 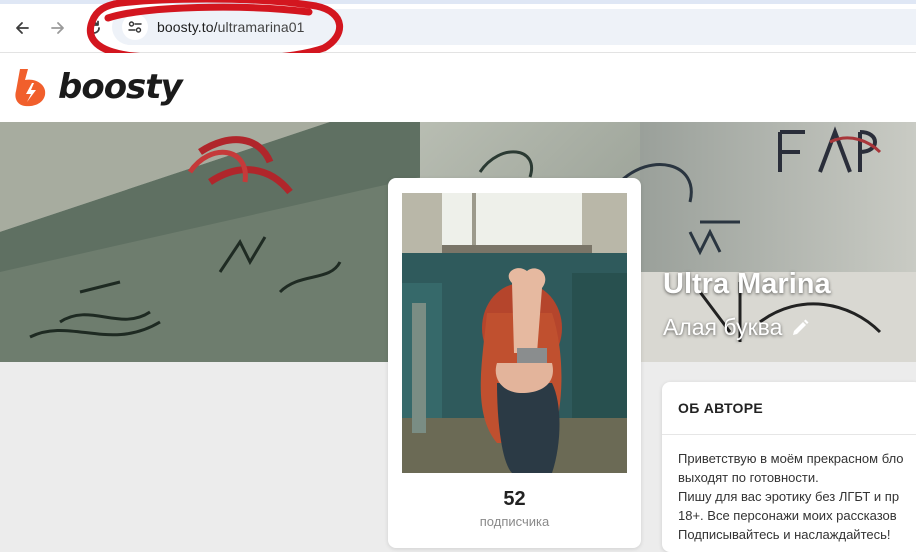 What do you see at coordinates (787, 515) in the screenshot?
I see `about-line: 18+. Все персонажи моих рассказов` at bounding box center [787, 515].